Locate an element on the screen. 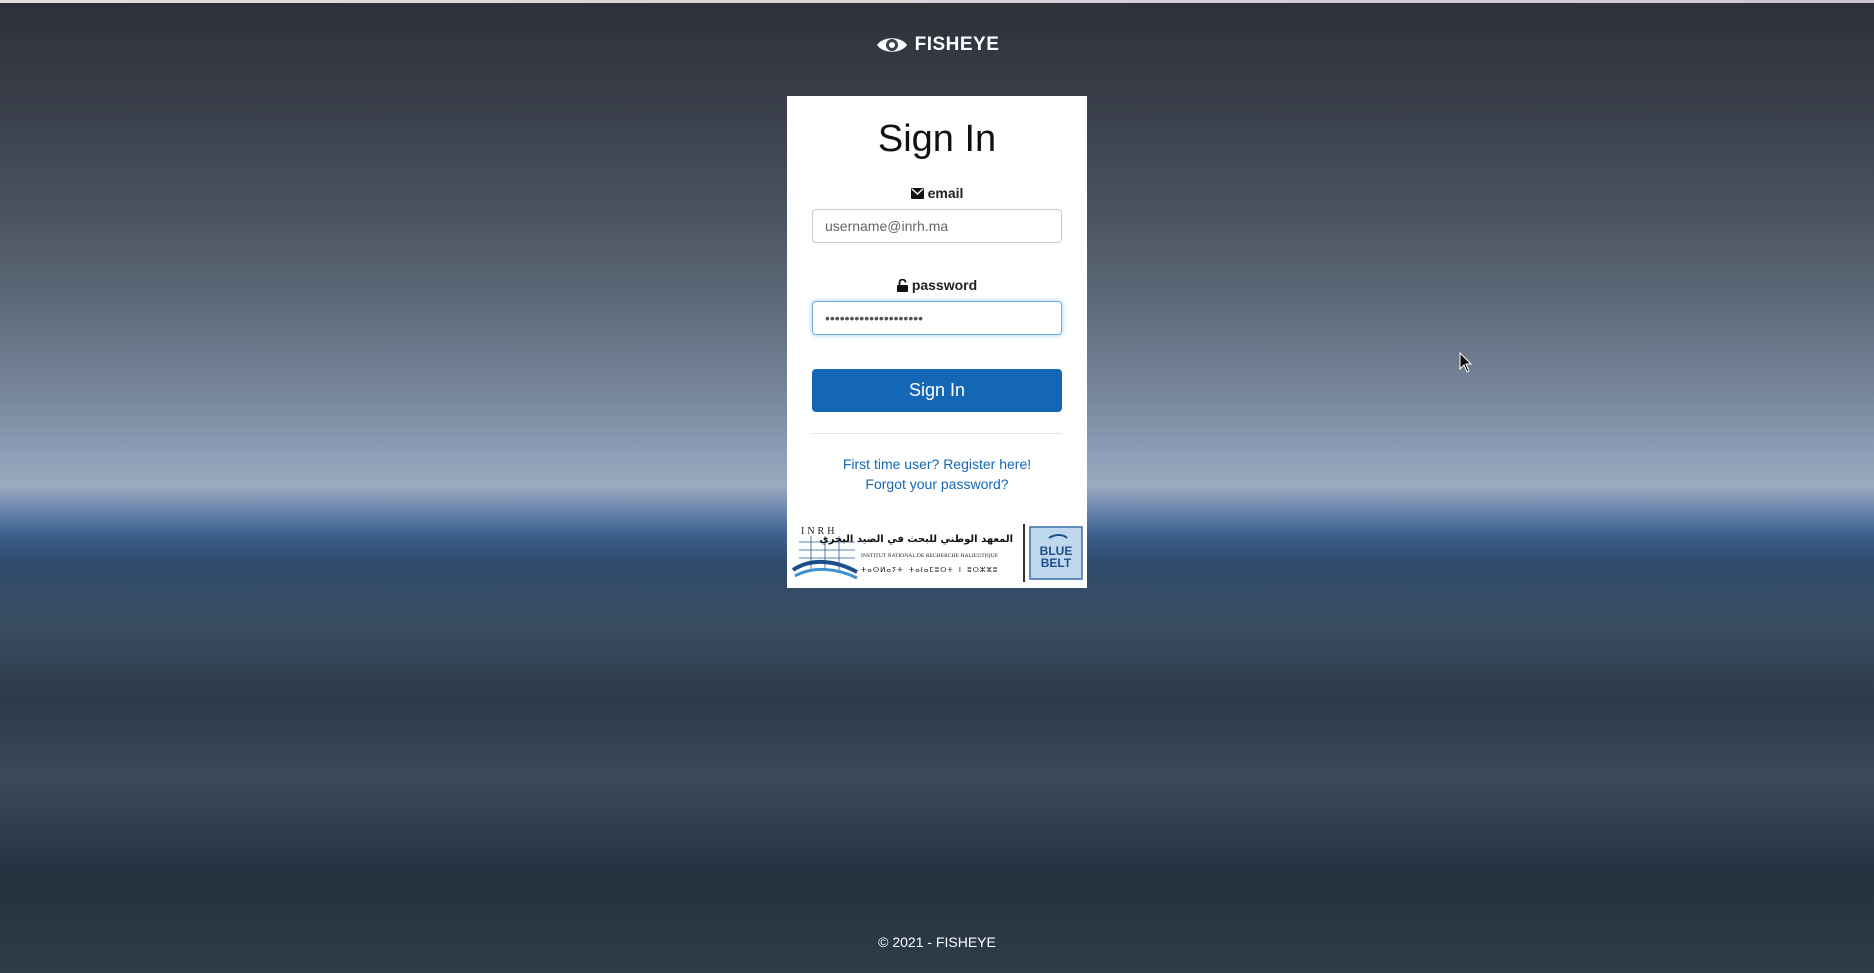 The width and height of the screenshot is (1874, 973). bluebelt-logo: BLUE BELT is located at coordinates (1053, 553).